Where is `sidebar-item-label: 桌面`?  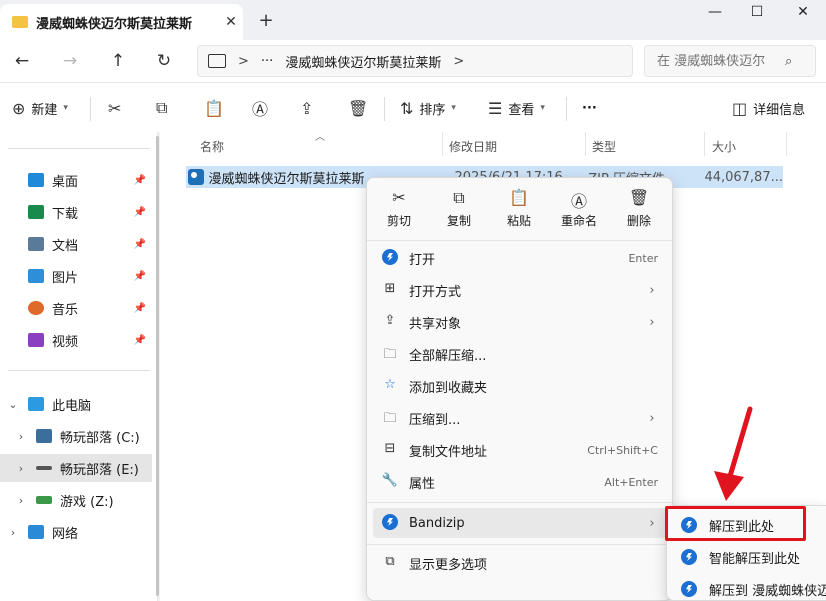 sidebar-item-label: 桌面 is located at coordinates (65, 182).